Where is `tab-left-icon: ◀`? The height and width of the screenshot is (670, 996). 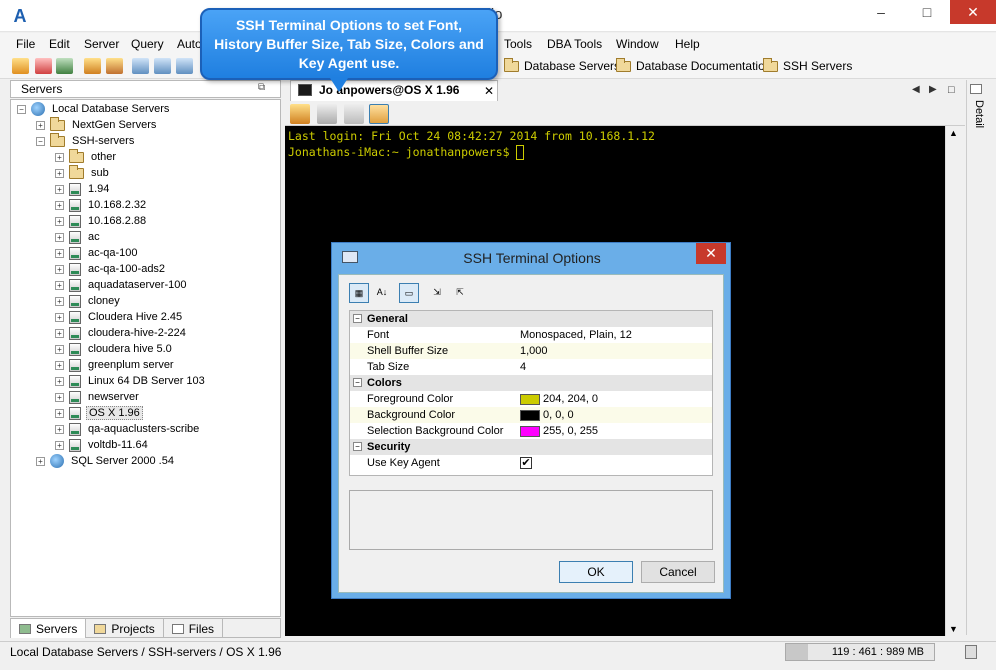
tab-left-icon: ◀ is located at coordinates (916, 89).